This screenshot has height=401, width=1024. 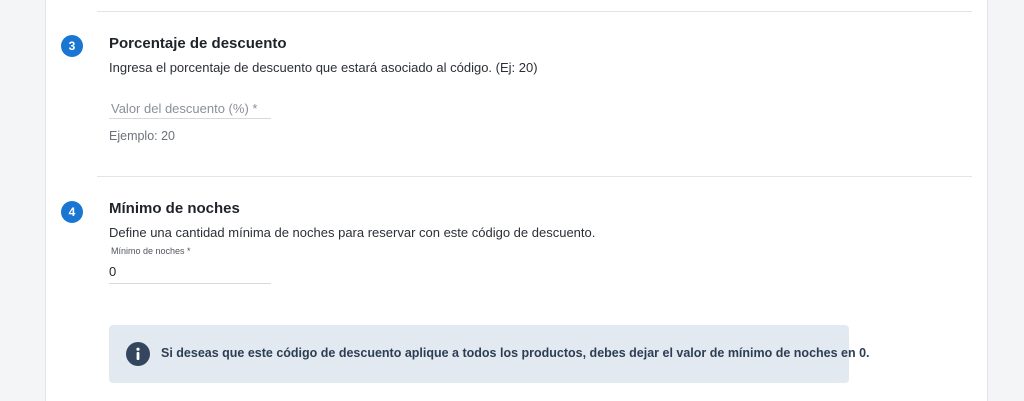 I want to click on step-badge-4: 4, so click(x=72, y=212).